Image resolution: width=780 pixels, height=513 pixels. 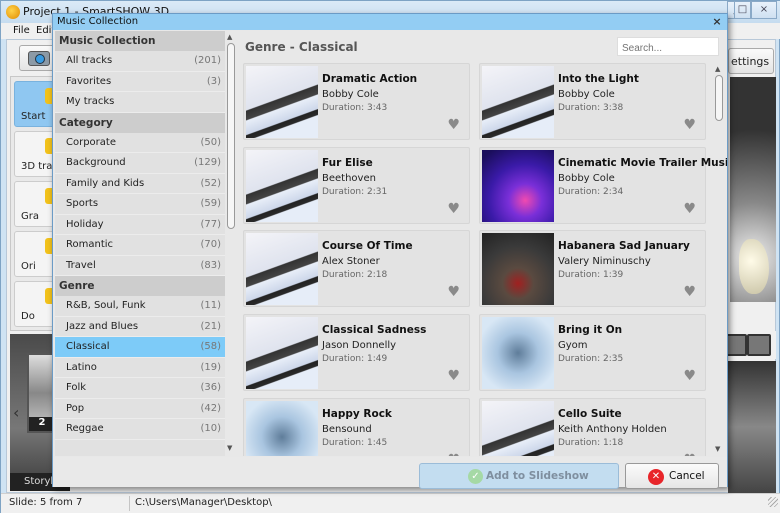 I want to click on close-app-button: ×, so click(x=764, y=10).